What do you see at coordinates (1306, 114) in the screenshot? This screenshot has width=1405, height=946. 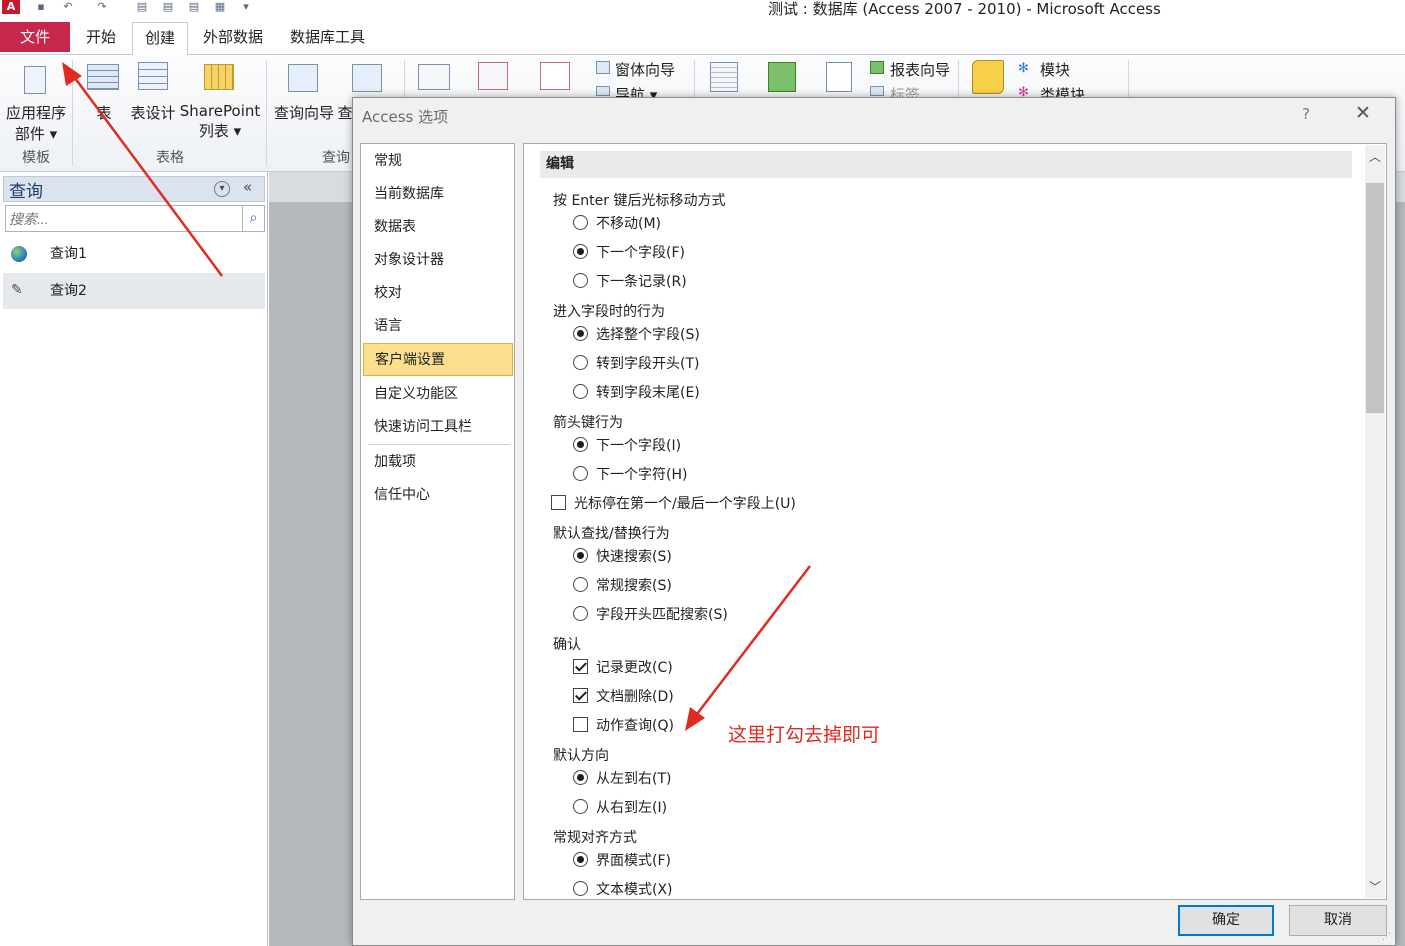 I see `help-icon: ?` at bounding box center [1306, 114].